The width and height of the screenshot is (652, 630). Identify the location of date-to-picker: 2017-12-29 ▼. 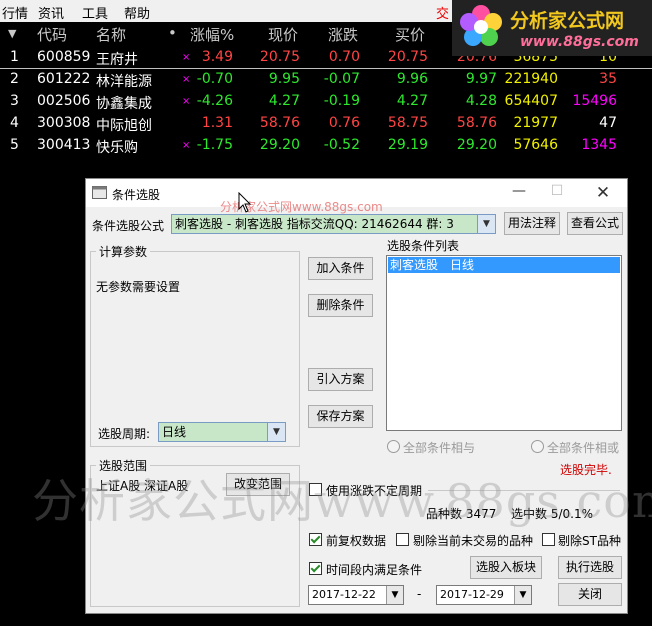
(484, 595).